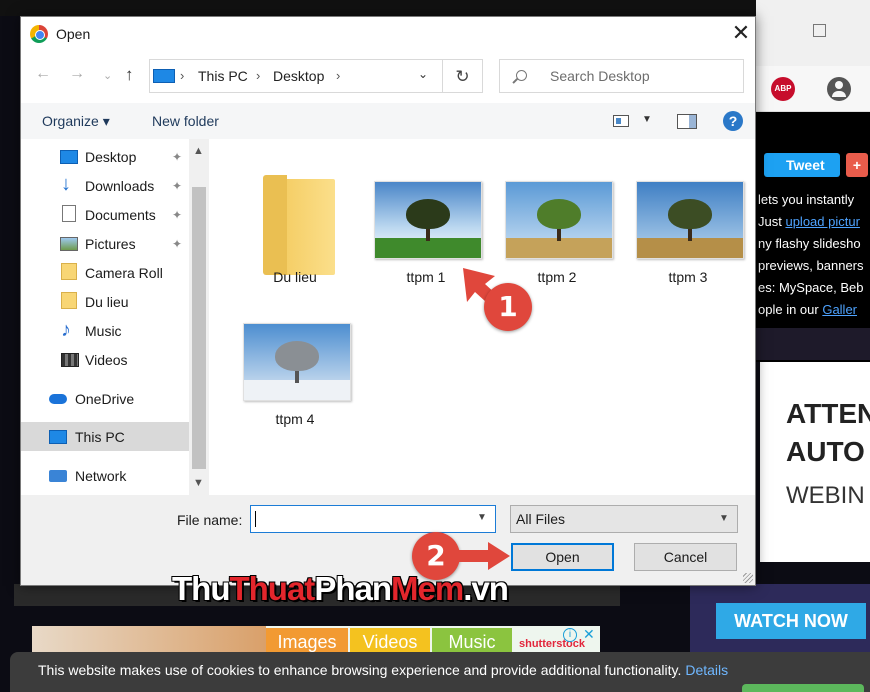 The width and height of the screenshot is (870, 692). Describe the element at coordinates (688, 277) in the screenshot. I see `file-name: ttpm 3` at that location.